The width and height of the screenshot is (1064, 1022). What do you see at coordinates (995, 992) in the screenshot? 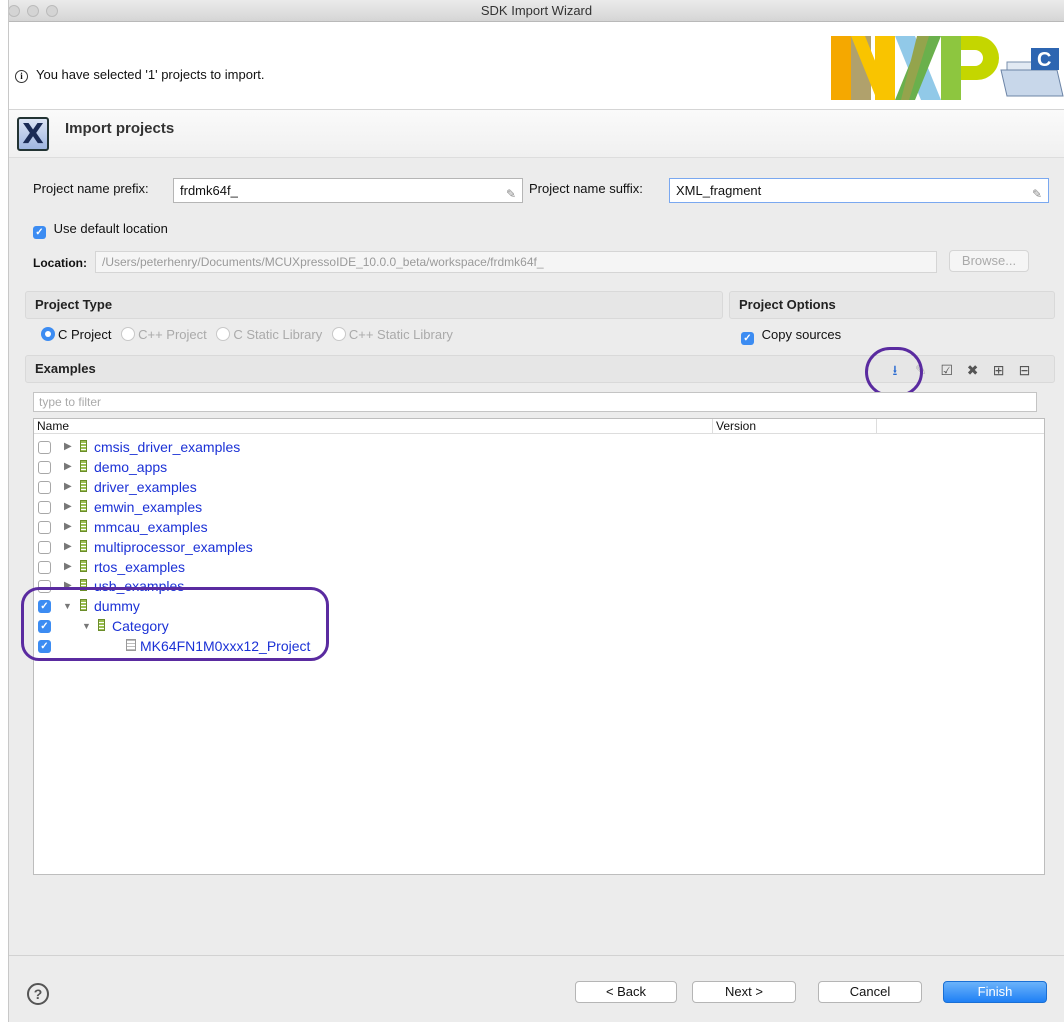
I see `finish-button: Finish` at bounding box center [995, 992].